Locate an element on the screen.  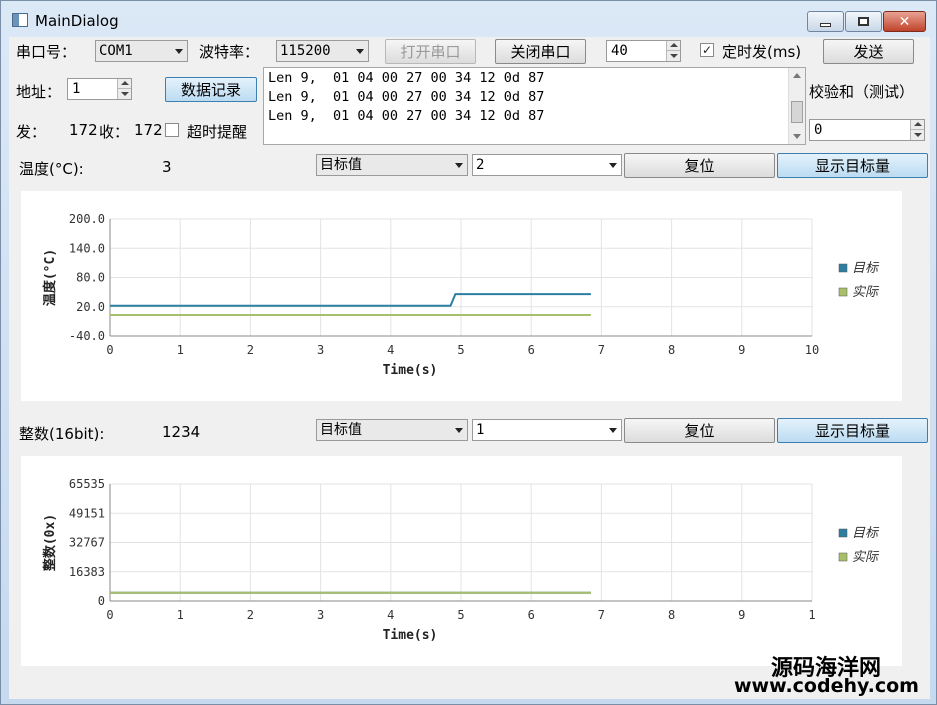
integer-label: 整数(16bit): is located at coordinates (62, 434).